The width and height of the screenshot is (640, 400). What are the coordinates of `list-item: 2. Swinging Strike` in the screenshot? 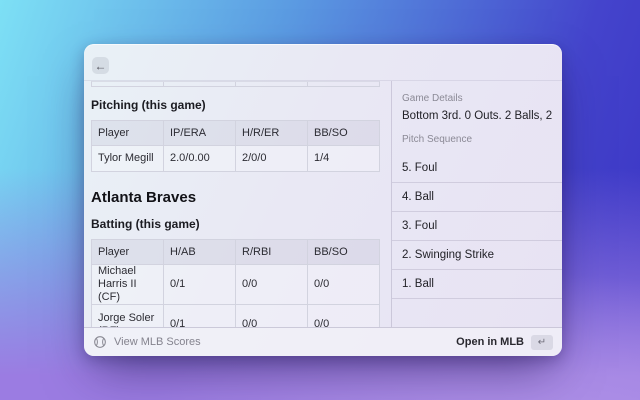 It's located at (477, 255).